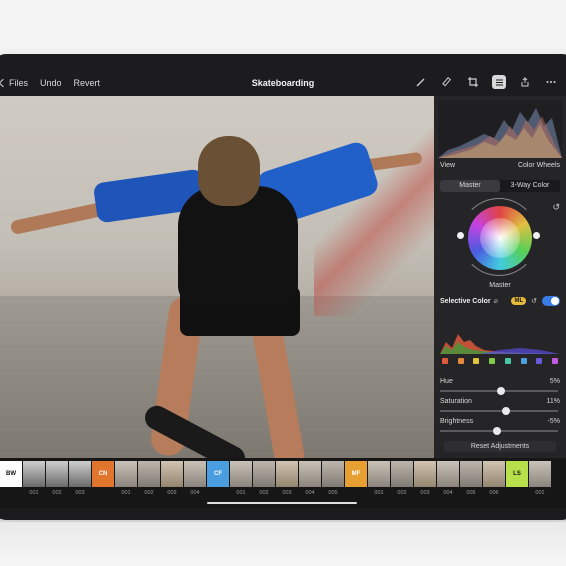  Describe the element at coordinates (460, 235) in the screenshot. I see `wheel-left-handle` at that location.